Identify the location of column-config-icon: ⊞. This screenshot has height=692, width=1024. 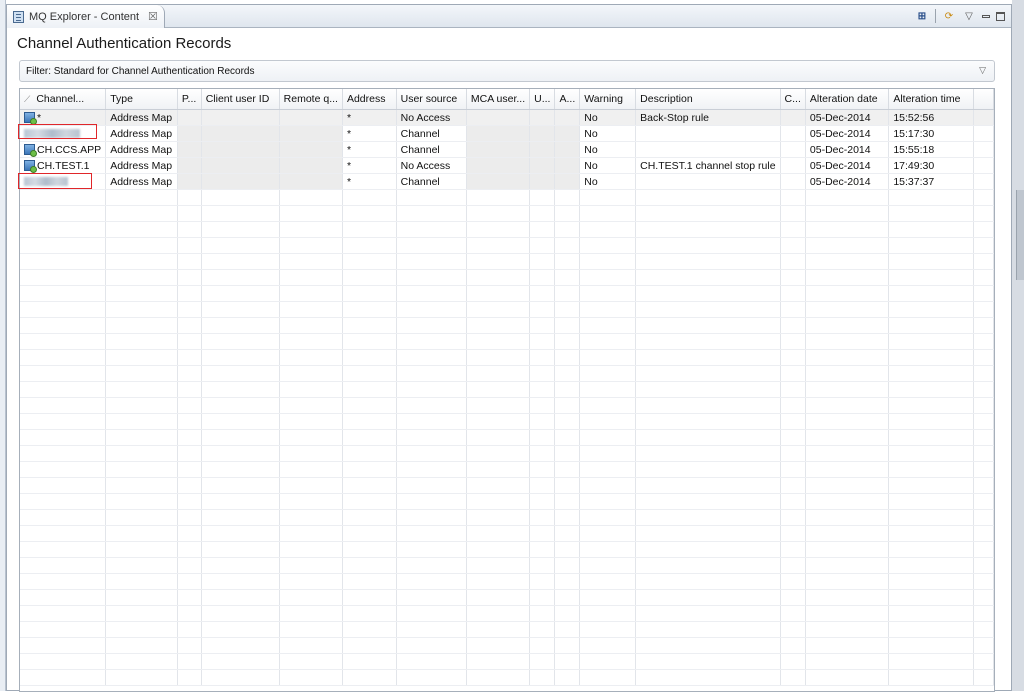
(922, 16).